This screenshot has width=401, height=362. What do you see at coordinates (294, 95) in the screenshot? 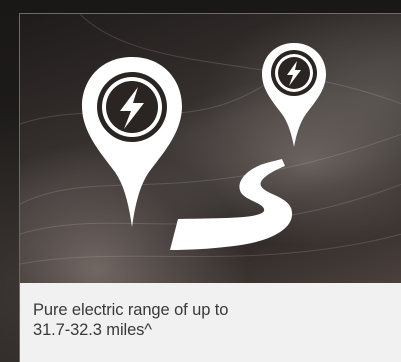
I see `small-charging-pin-icon` at bounding box center [294, 95].